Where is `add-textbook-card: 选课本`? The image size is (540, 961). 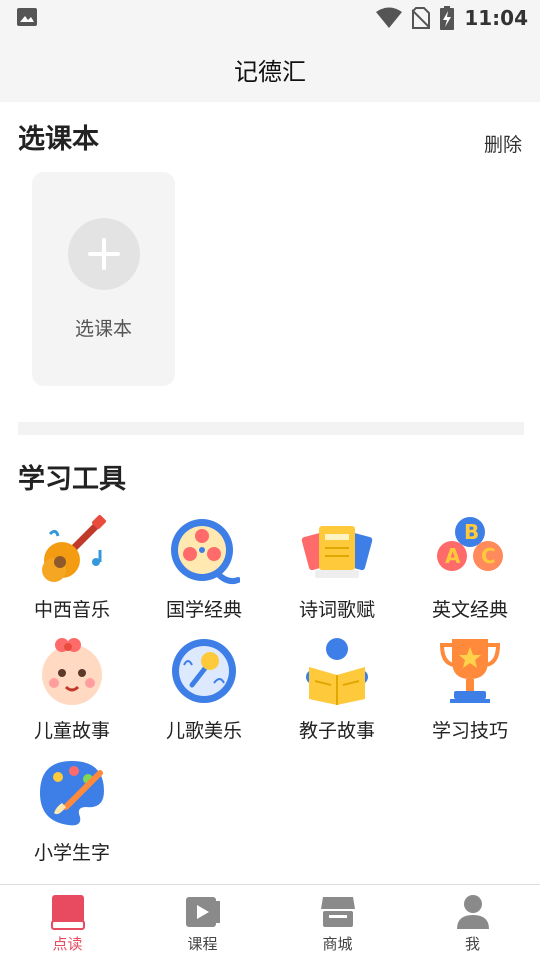 add-textbook-card: 选课本 is located at coordinates (103, 279).